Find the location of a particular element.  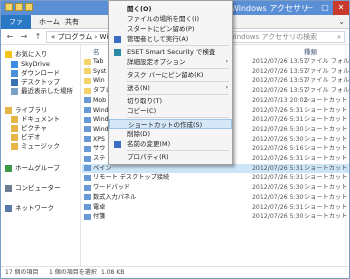

file-name: サウ is located at coordinates (99, 149).